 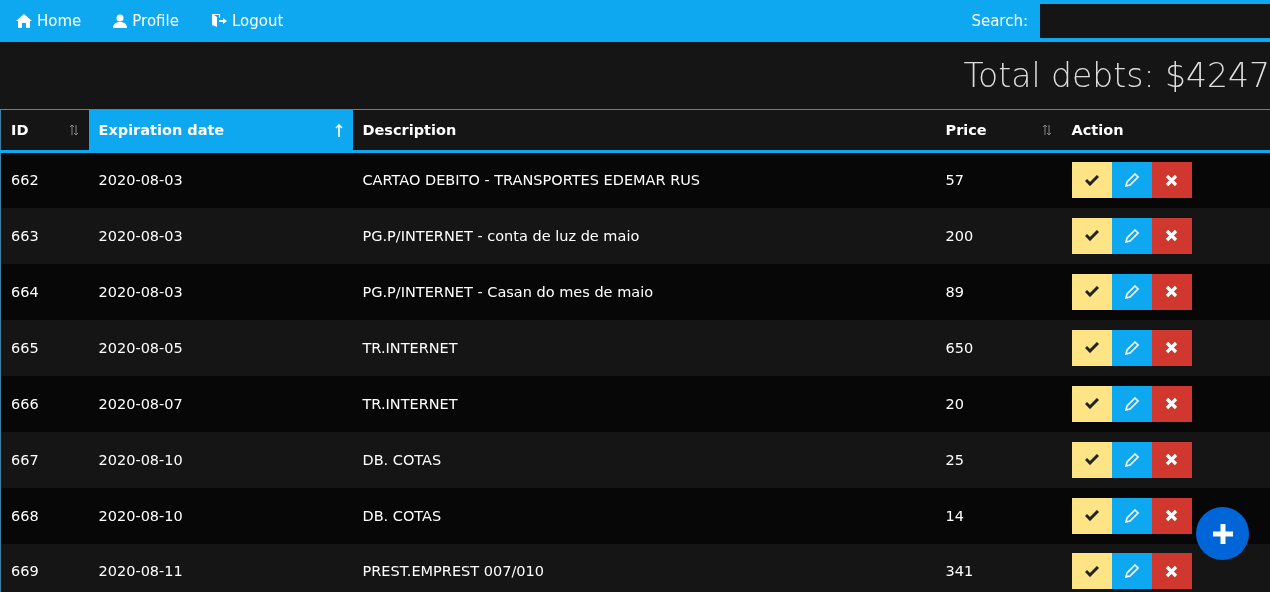 What do you see at coordinates (1222, 533) in the screenshot?
I see `plus-icon` at bounding box center [1222, 533].